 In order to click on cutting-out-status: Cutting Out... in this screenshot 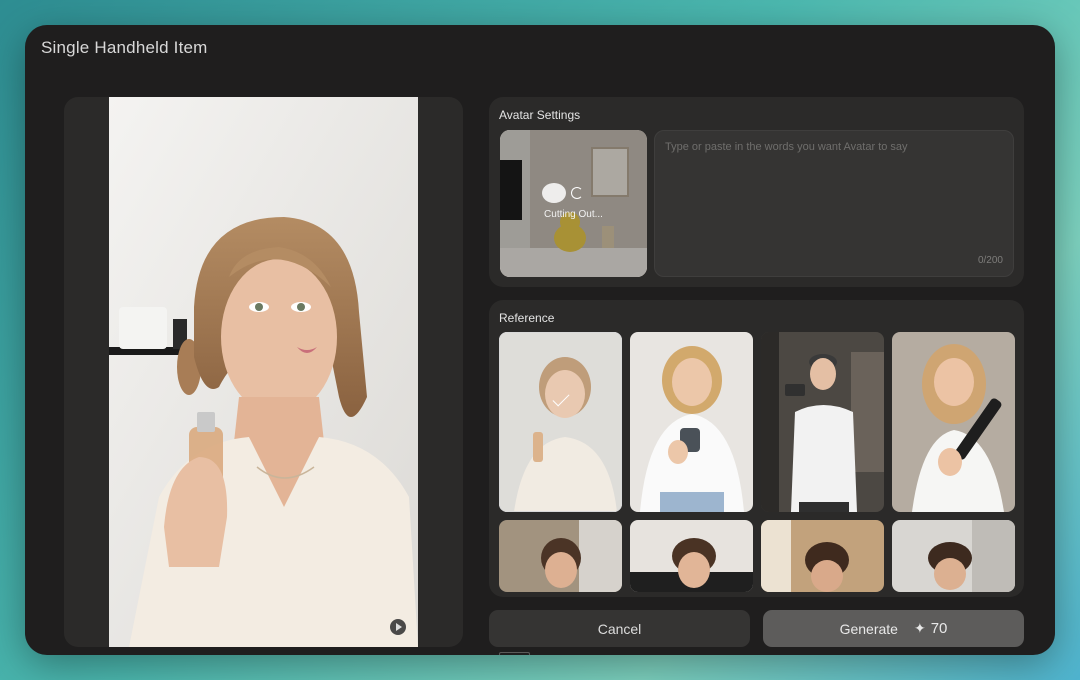, I will do `click(573, 214)`.